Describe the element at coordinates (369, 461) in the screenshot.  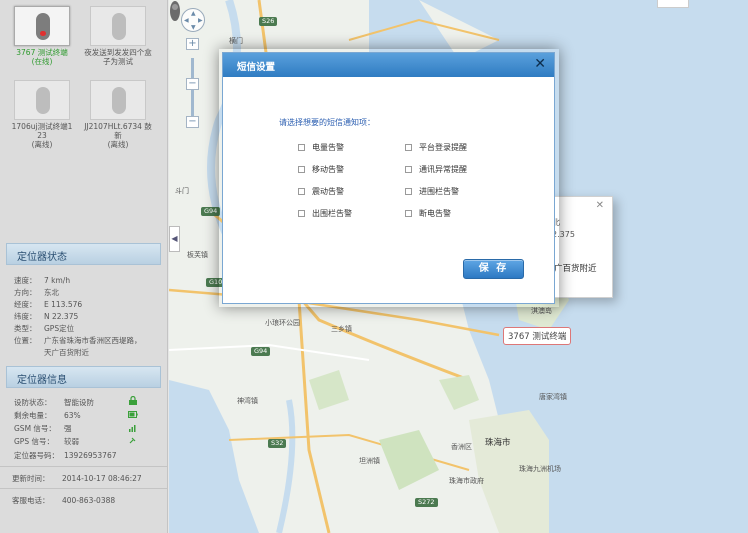
I see `map-label: 坦洲镇` at that location.